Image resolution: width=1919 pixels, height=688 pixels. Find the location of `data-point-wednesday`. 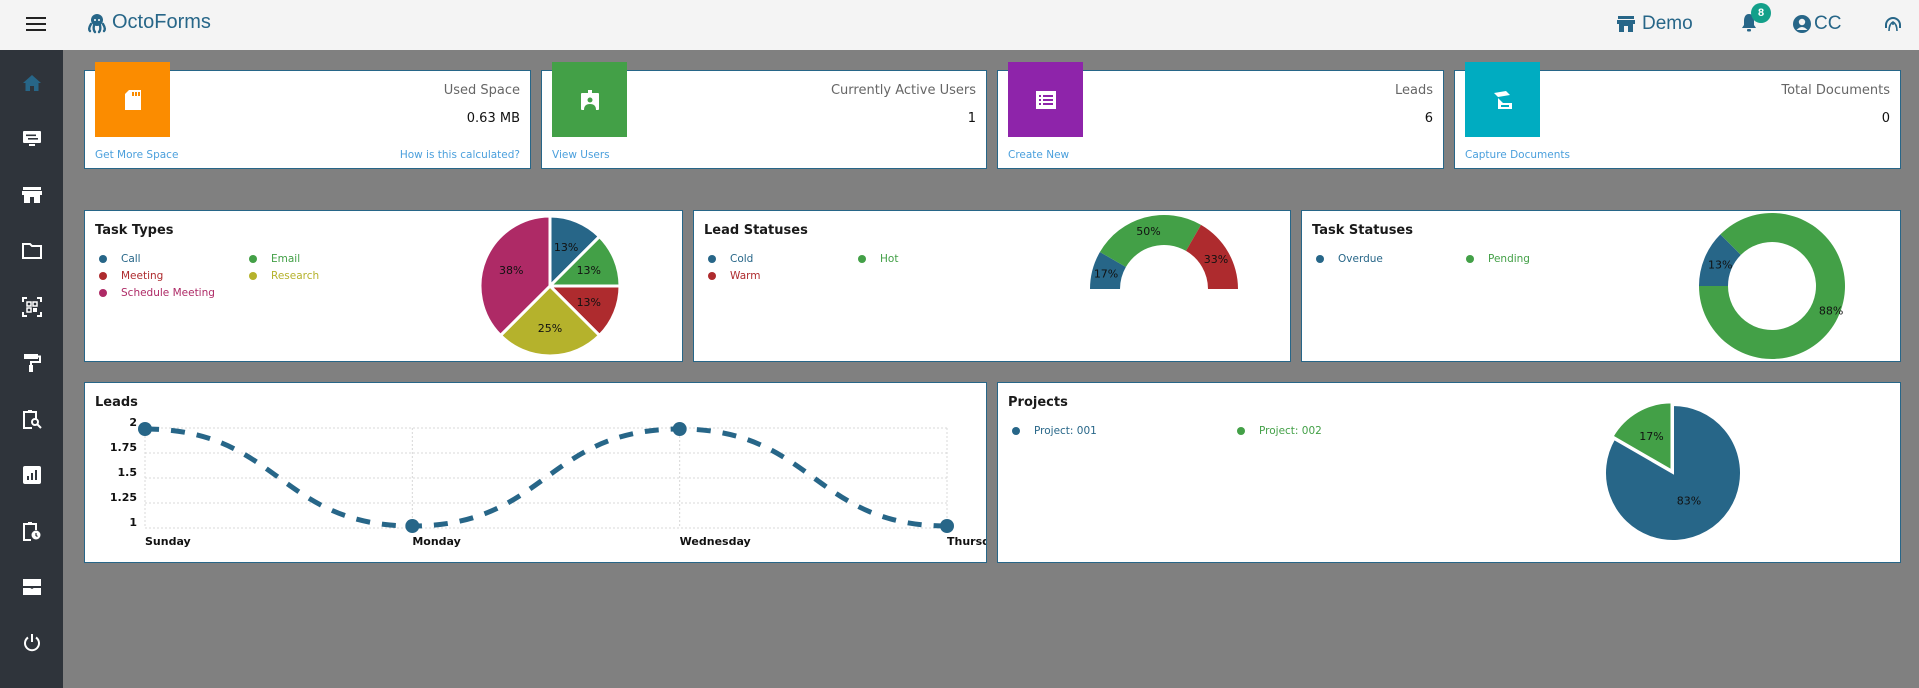

data-point-wednesday is located at coordinates (679, 429).